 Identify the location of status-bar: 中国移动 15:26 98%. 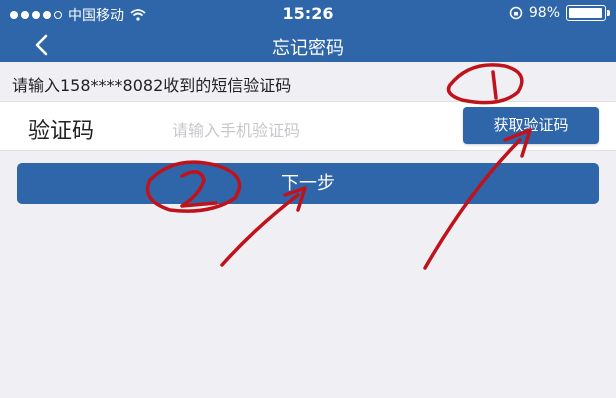
(308, 14).